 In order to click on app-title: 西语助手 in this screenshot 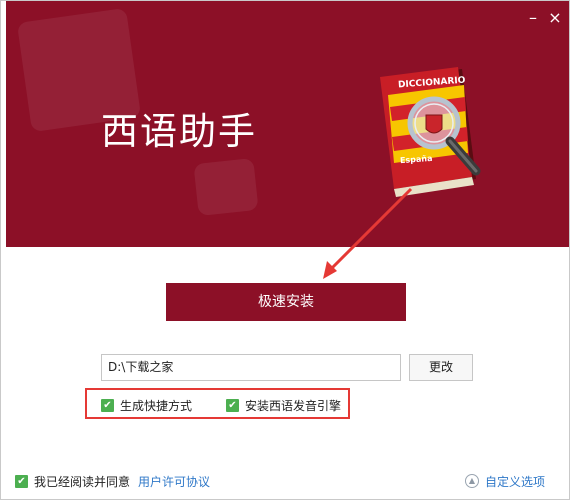, I will do `click(179, 131)`.